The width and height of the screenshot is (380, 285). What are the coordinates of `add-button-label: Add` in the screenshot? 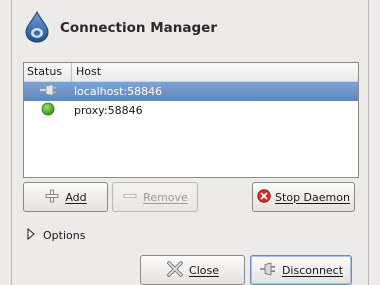 It's located at (76, 197).